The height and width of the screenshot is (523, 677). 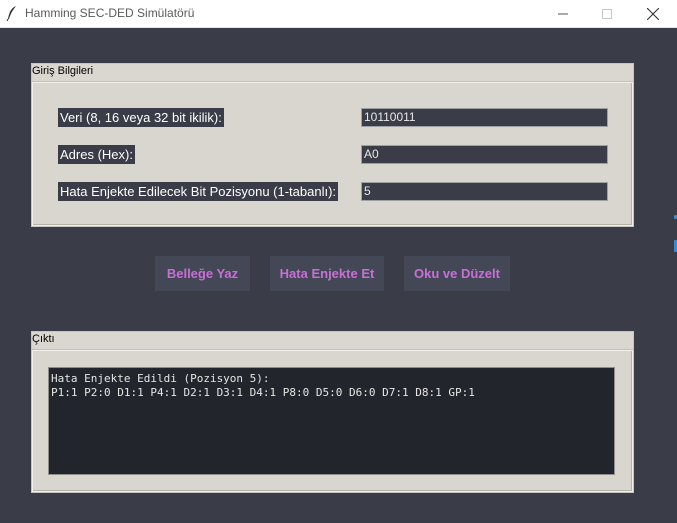 I want to click on data-label: Veri (8, 16 veya 32 bit ikilik):, so click(x=141, y=117).